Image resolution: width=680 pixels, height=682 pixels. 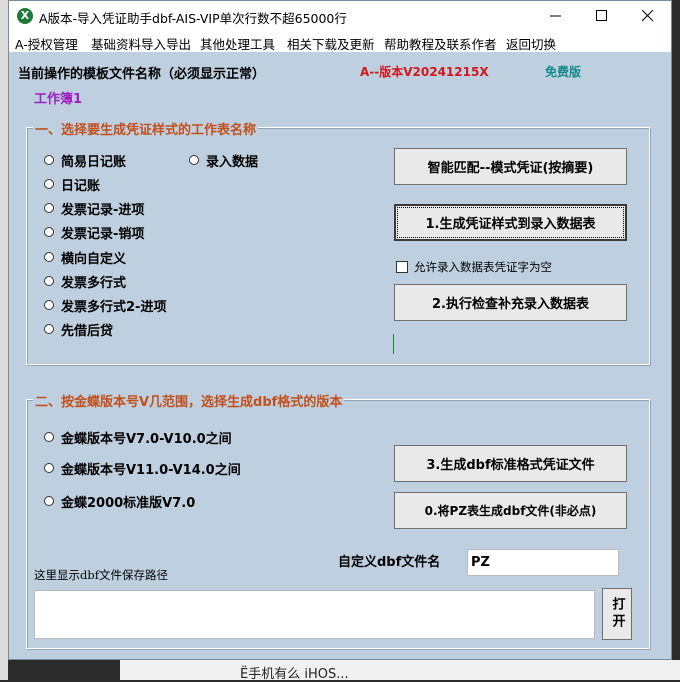 What do you see at coordinates (510, 222) in the screenshot?
I see `generate-voucher-button: 1.生成凭证样式到录入数据表` at bounding box center [510, 222].